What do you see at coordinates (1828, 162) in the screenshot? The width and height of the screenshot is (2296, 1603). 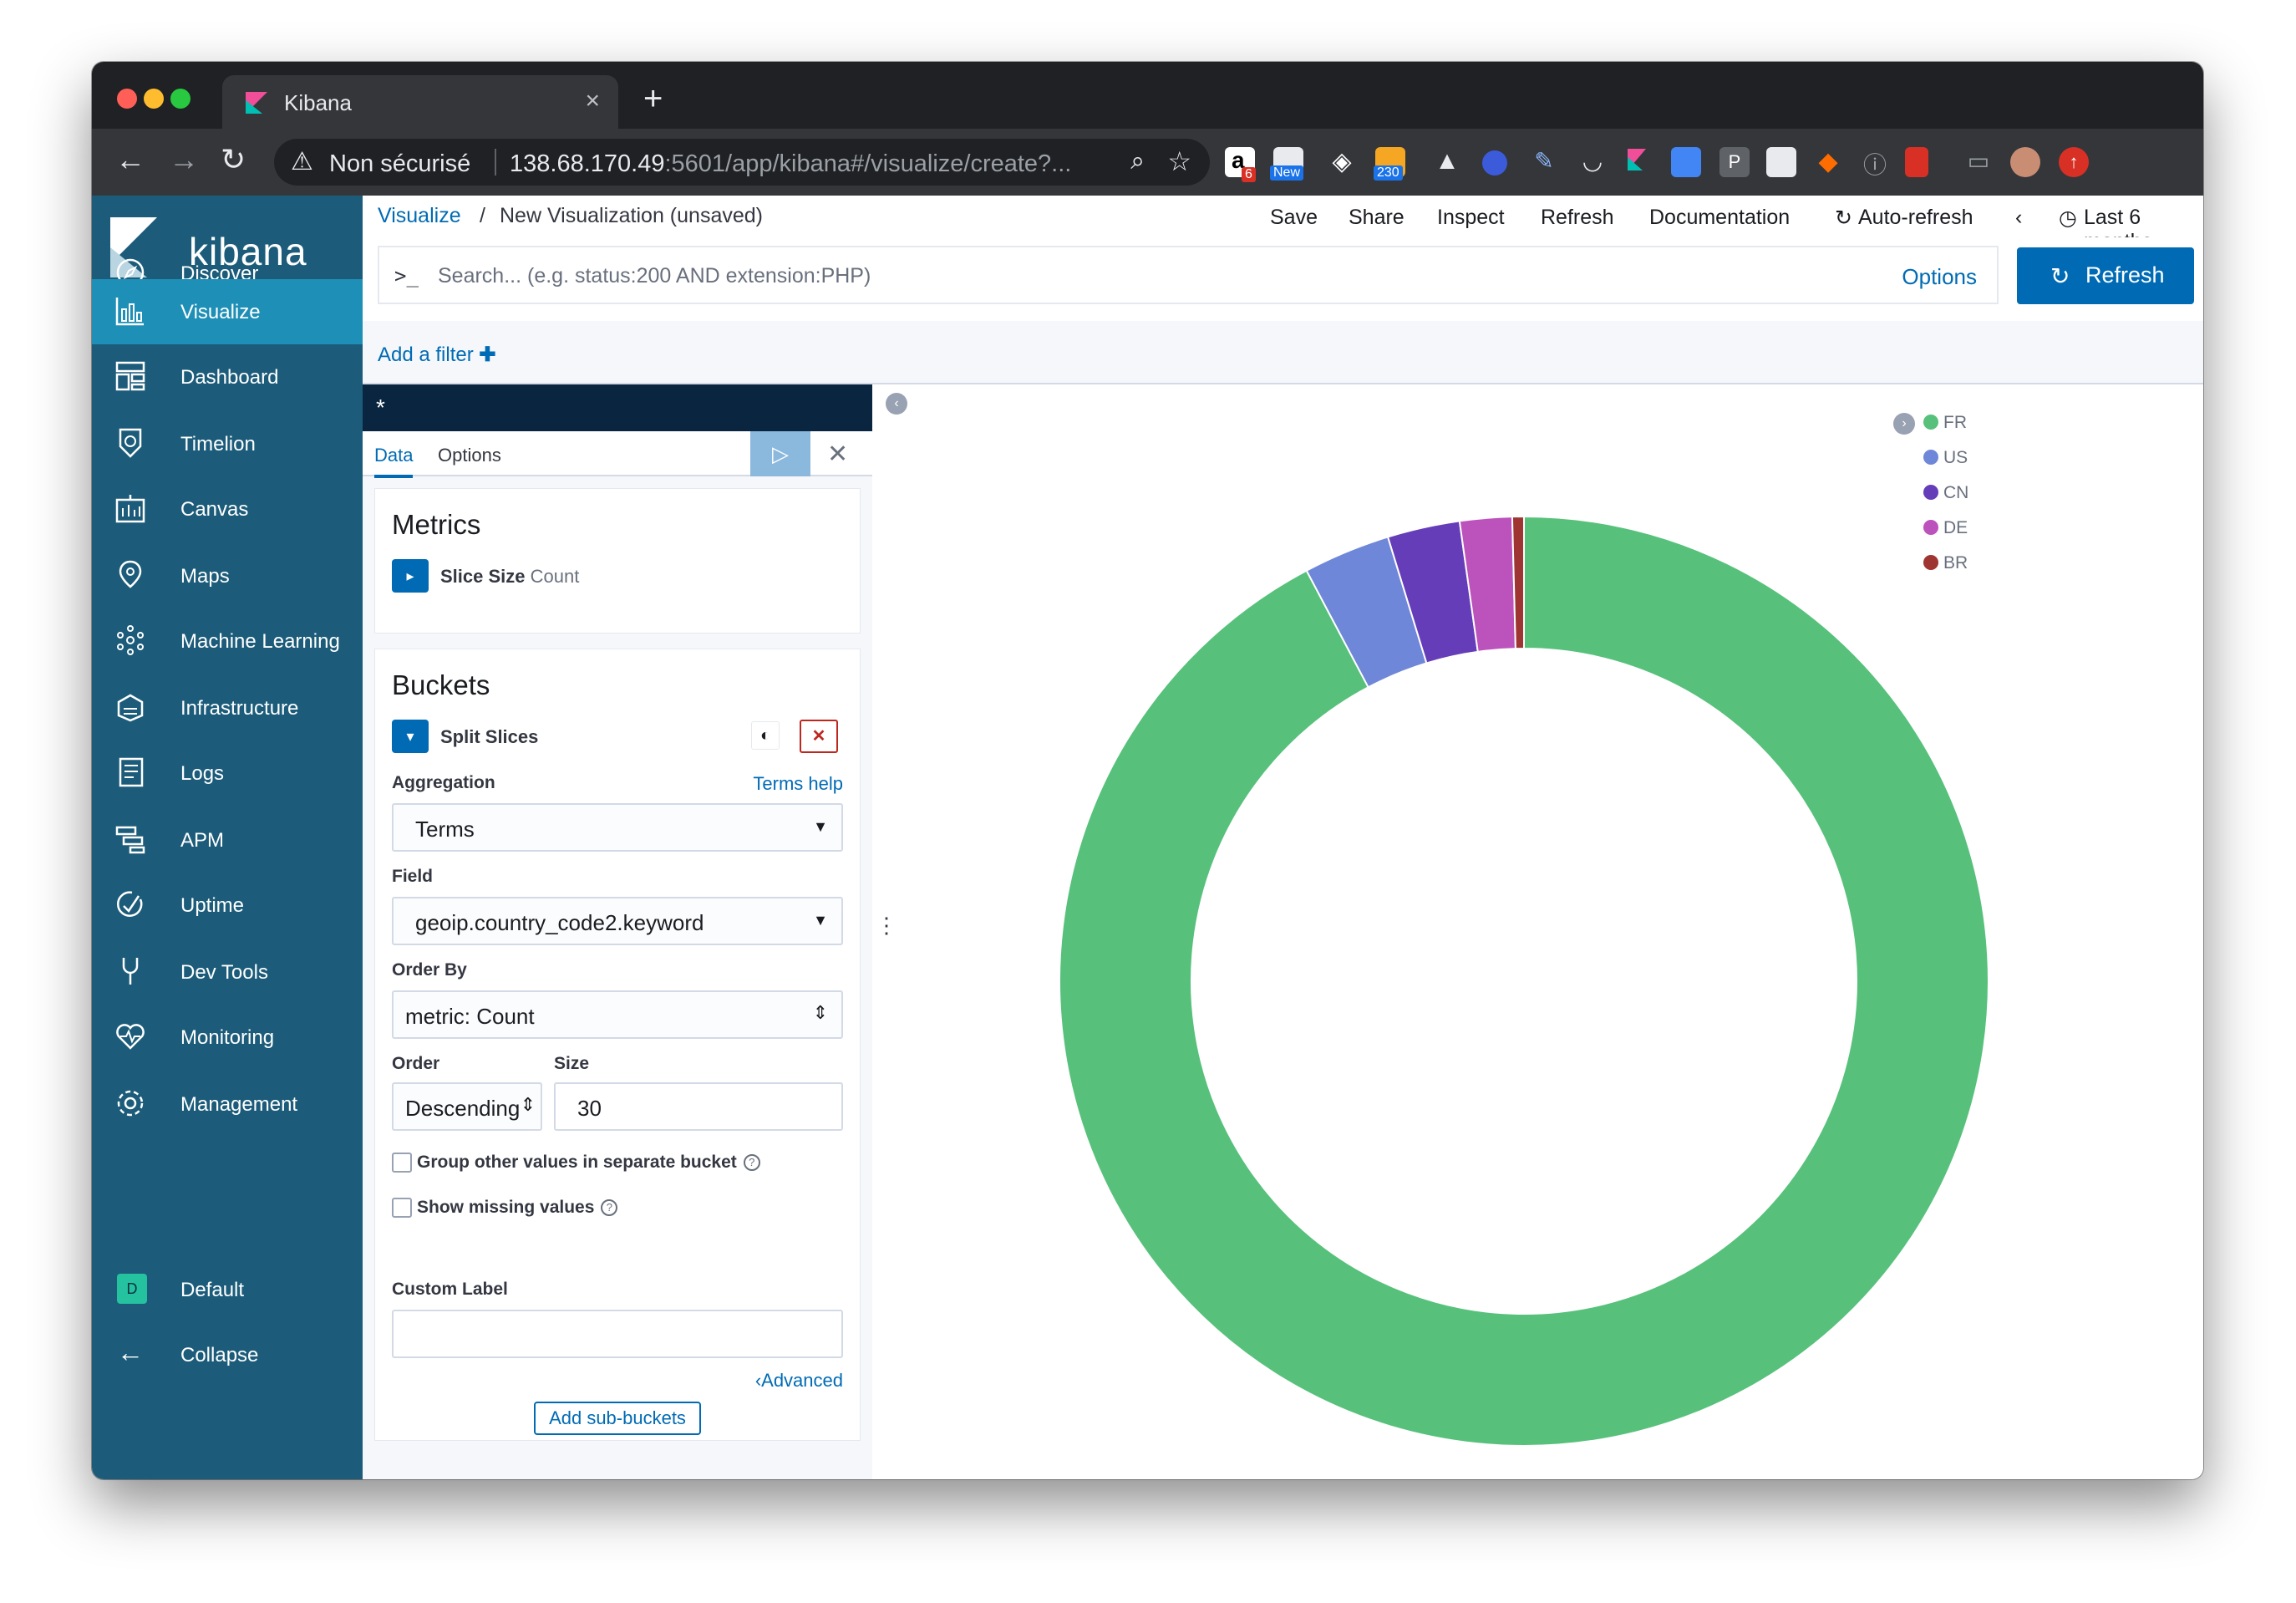 I see `git-extension-icon: ◆` at bounding box center [1828, 162].